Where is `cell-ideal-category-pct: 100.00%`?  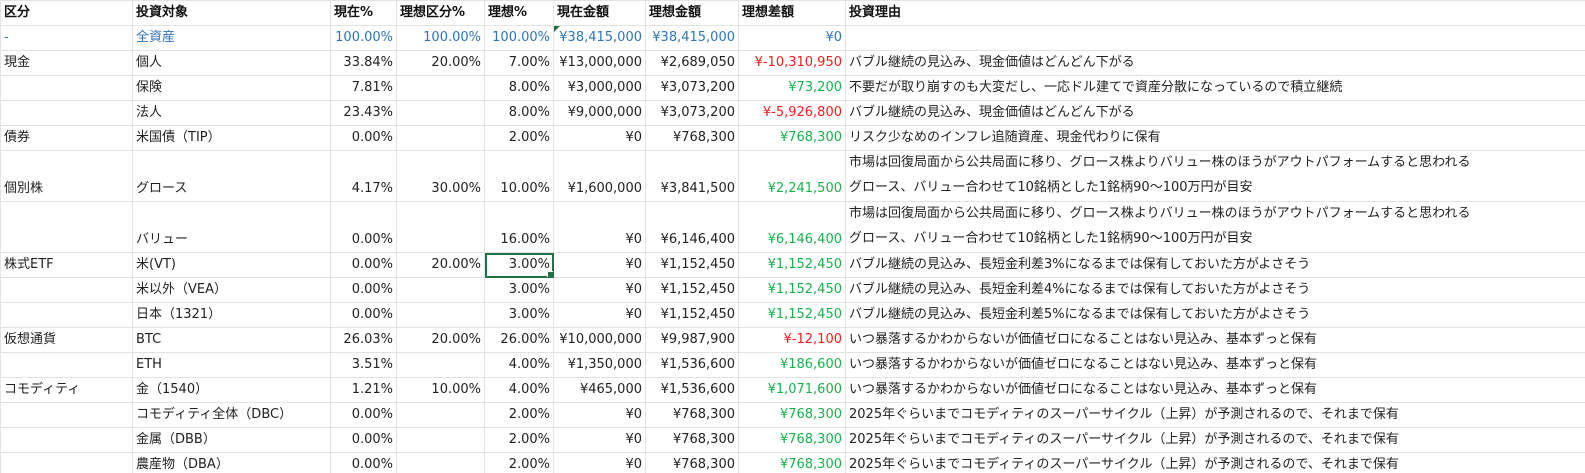
cell-ideal-category-pct: 100.00% is located at coordinates (440, 38).